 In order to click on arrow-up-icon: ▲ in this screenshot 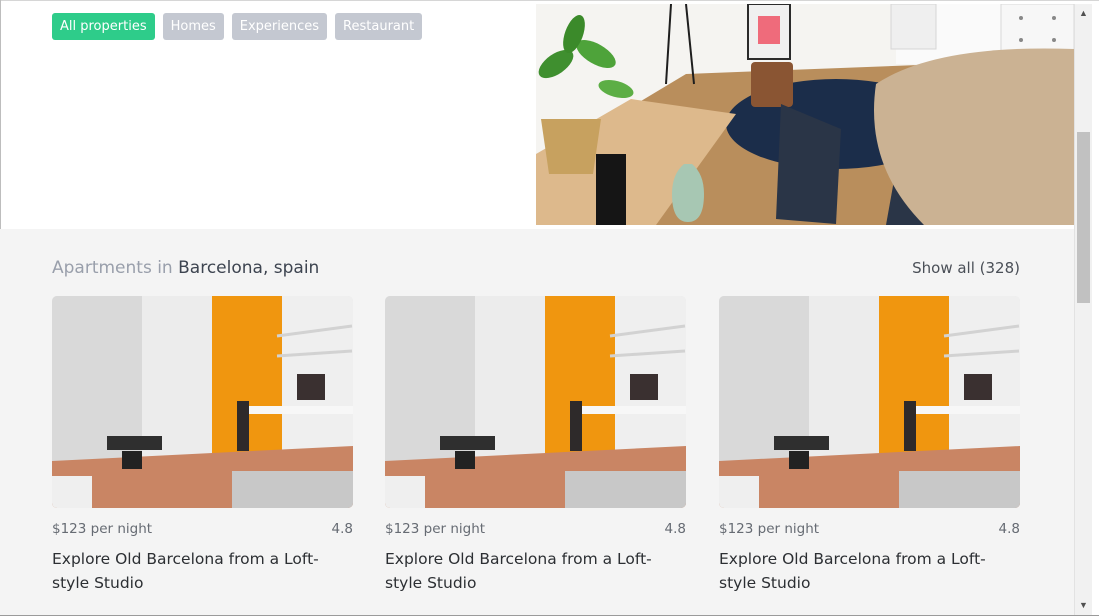, I will do `click(1083, 13)`.